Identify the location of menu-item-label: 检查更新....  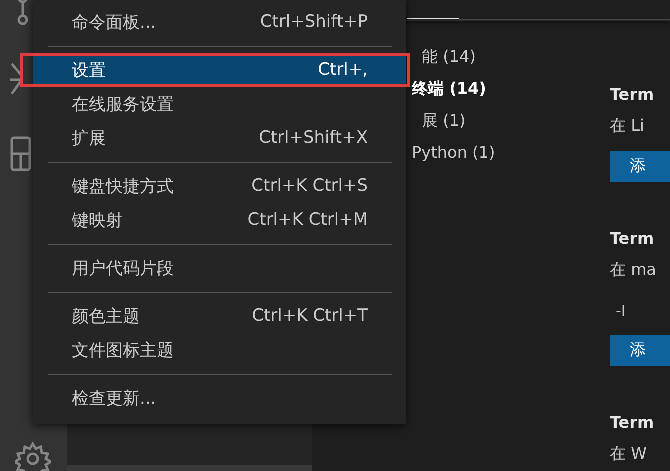
(114, 399).